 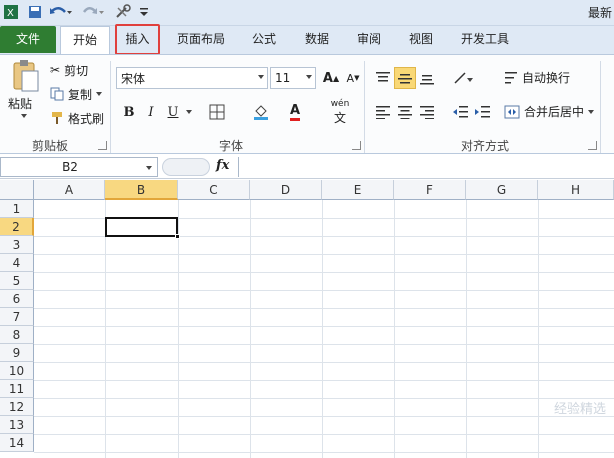 What do you see at coordinates (17, 407) in the screenshot?
I see `row-header-12: 12` at bounding box center [17, 407].